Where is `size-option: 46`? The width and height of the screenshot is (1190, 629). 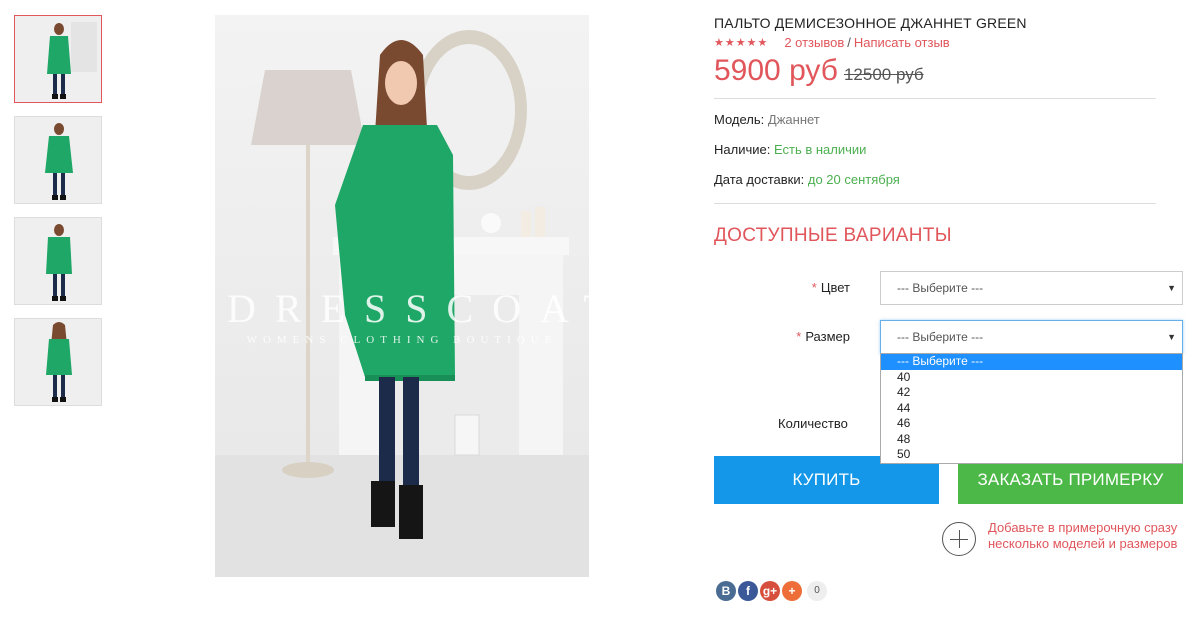
size-option: 46 is located at coordinates (1031, 424).